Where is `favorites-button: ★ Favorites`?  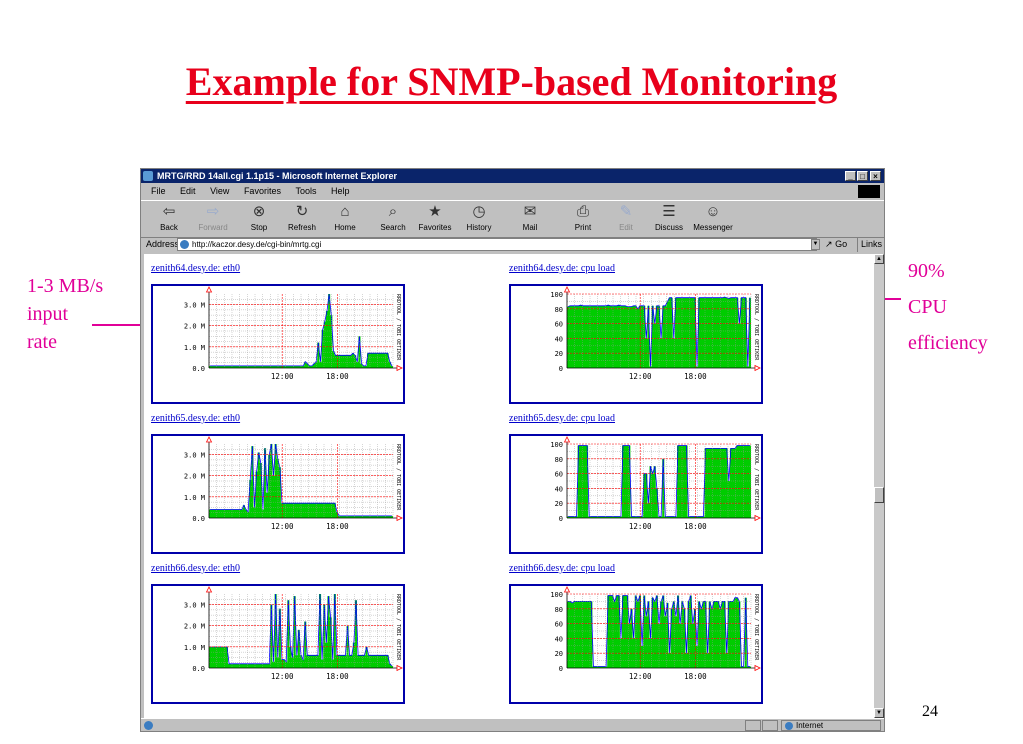 favorites-button: ★ Favorites is located at coordinates (435, 217).